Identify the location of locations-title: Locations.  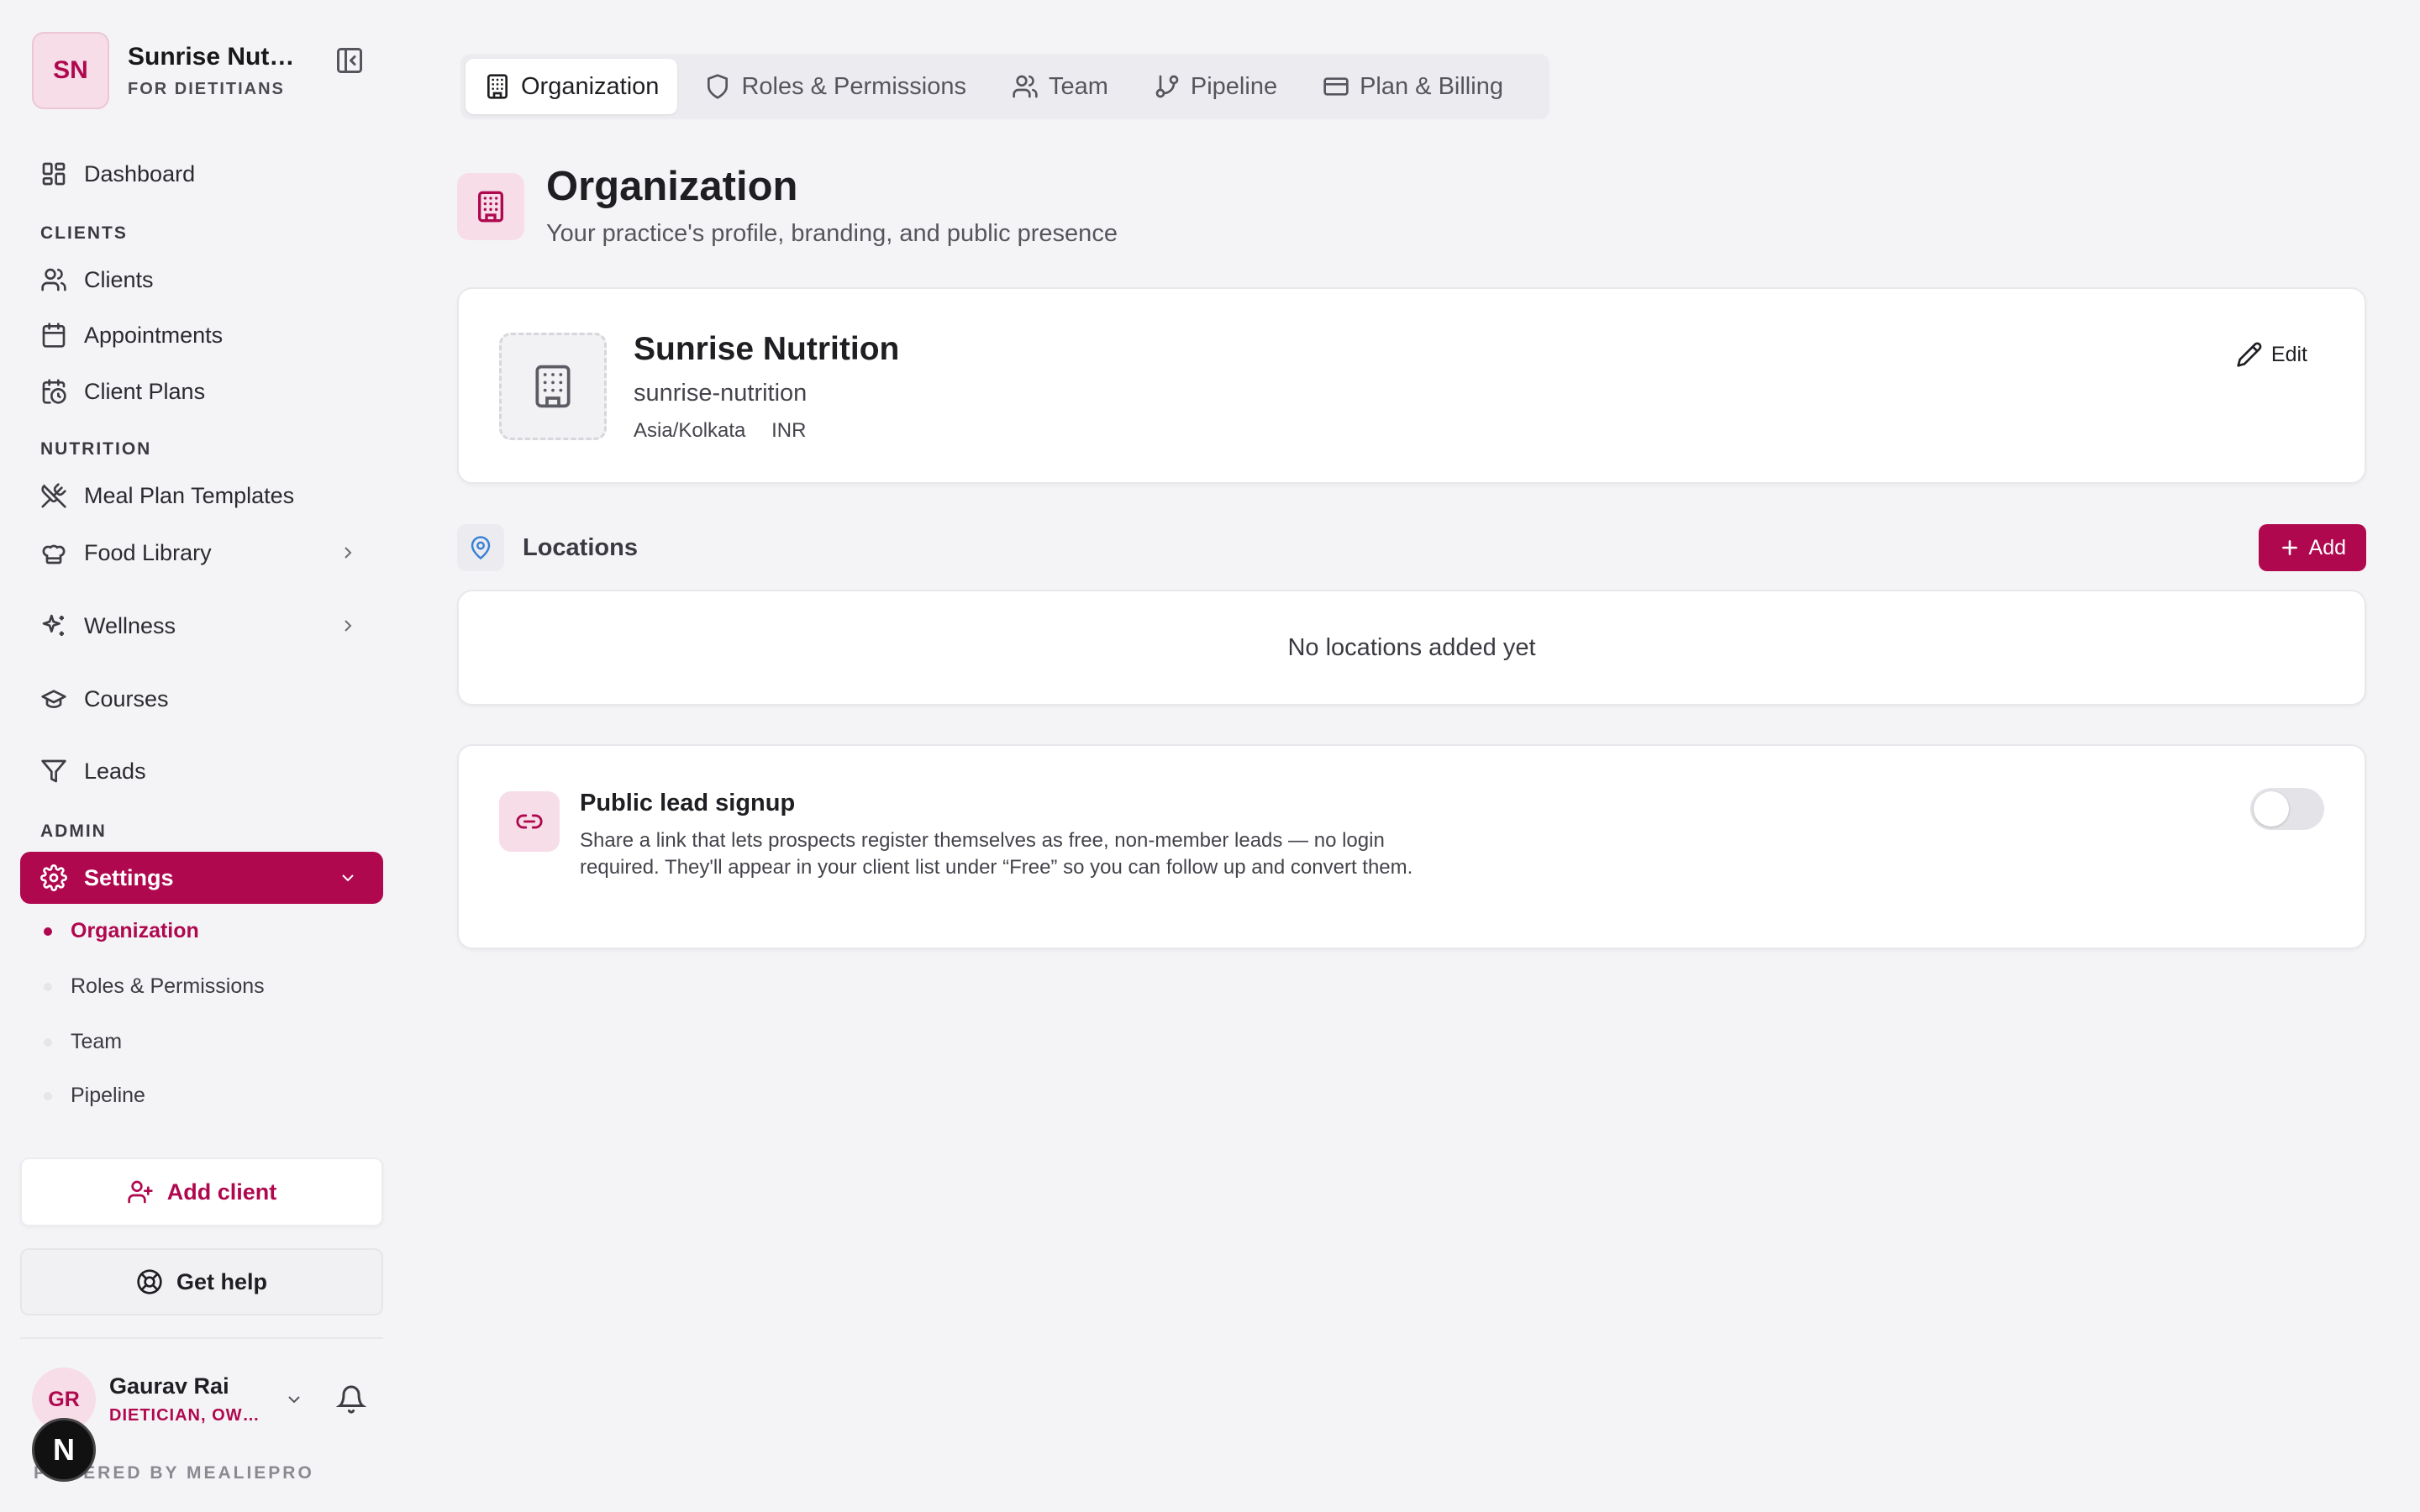
(581, 547).